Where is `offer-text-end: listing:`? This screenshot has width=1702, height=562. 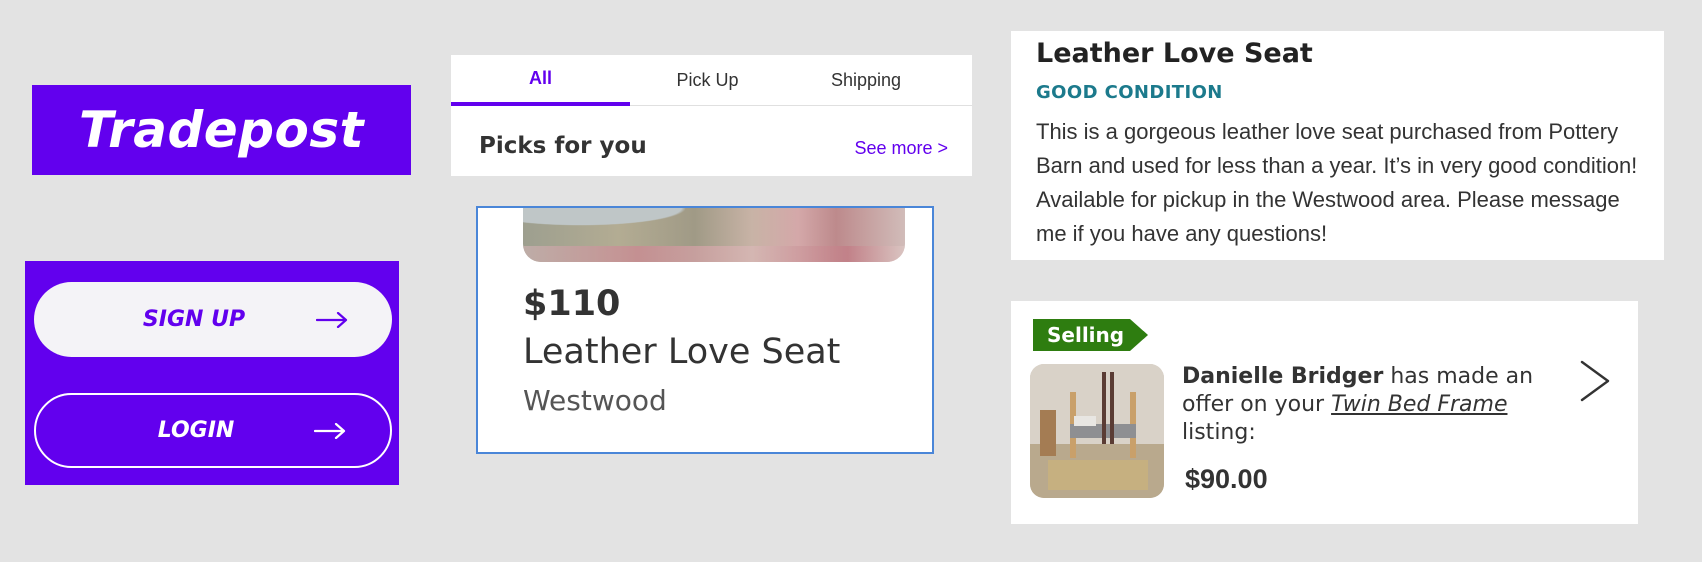
offer-text-end: listing: is located at coordinates (1219, 432).